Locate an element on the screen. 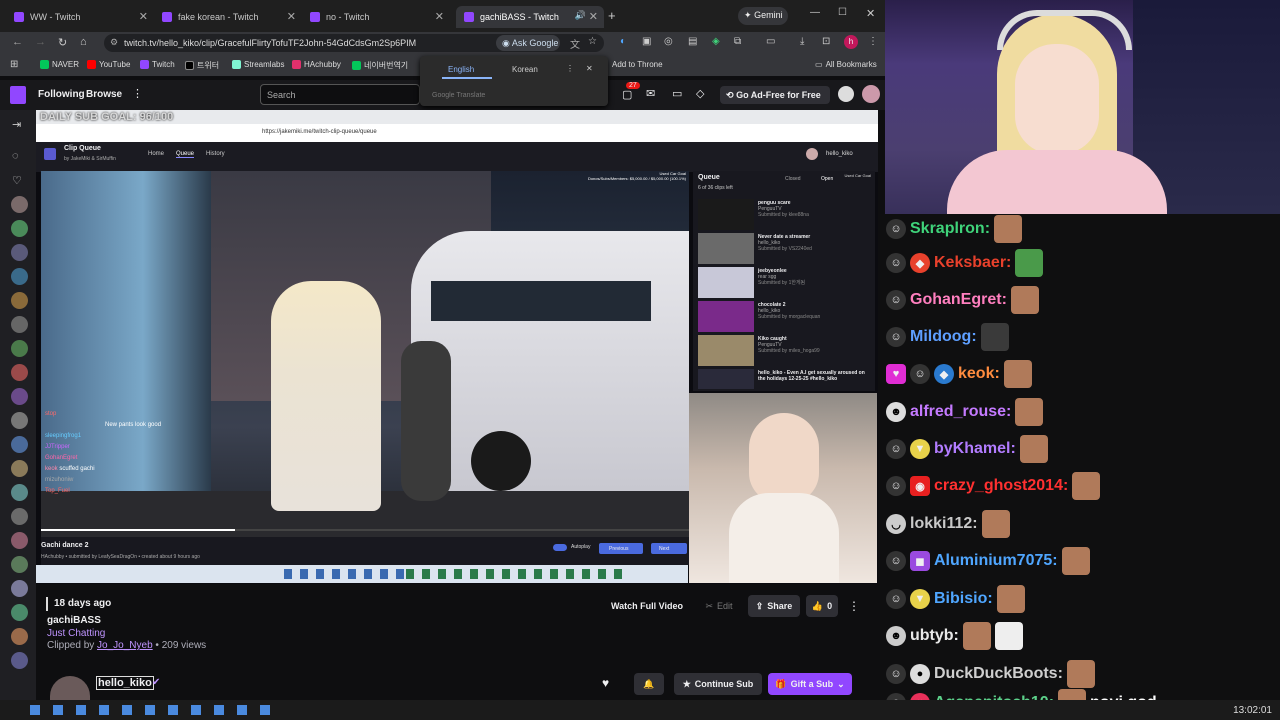 This screenshot has height=720, width=1280. bookmark-streamlabs: Streamlabs is located at coordinates (258, 64).